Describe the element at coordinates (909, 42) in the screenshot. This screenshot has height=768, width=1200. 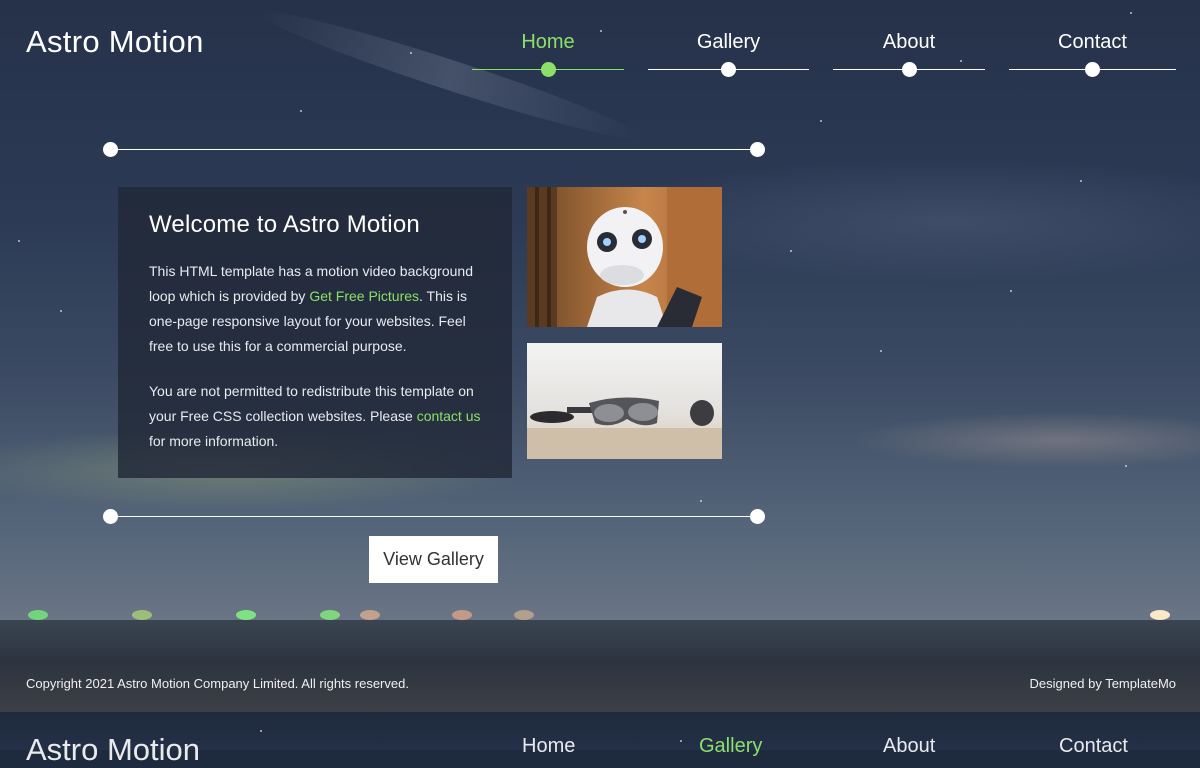
I see `nav-label-about: About` at that location.